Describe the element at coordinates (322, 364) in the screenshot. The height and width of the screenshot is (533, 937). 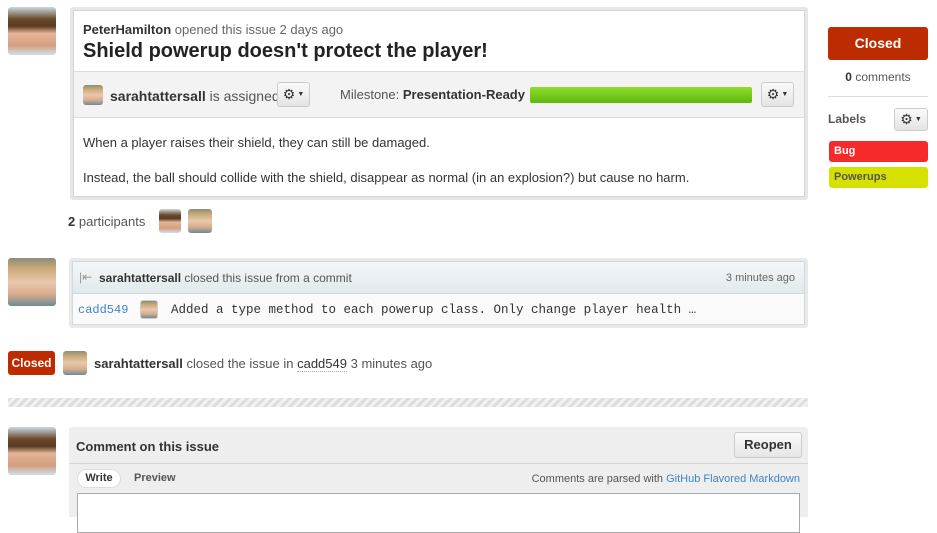
I see `closed-event-sha-link: cadd549` at that location.